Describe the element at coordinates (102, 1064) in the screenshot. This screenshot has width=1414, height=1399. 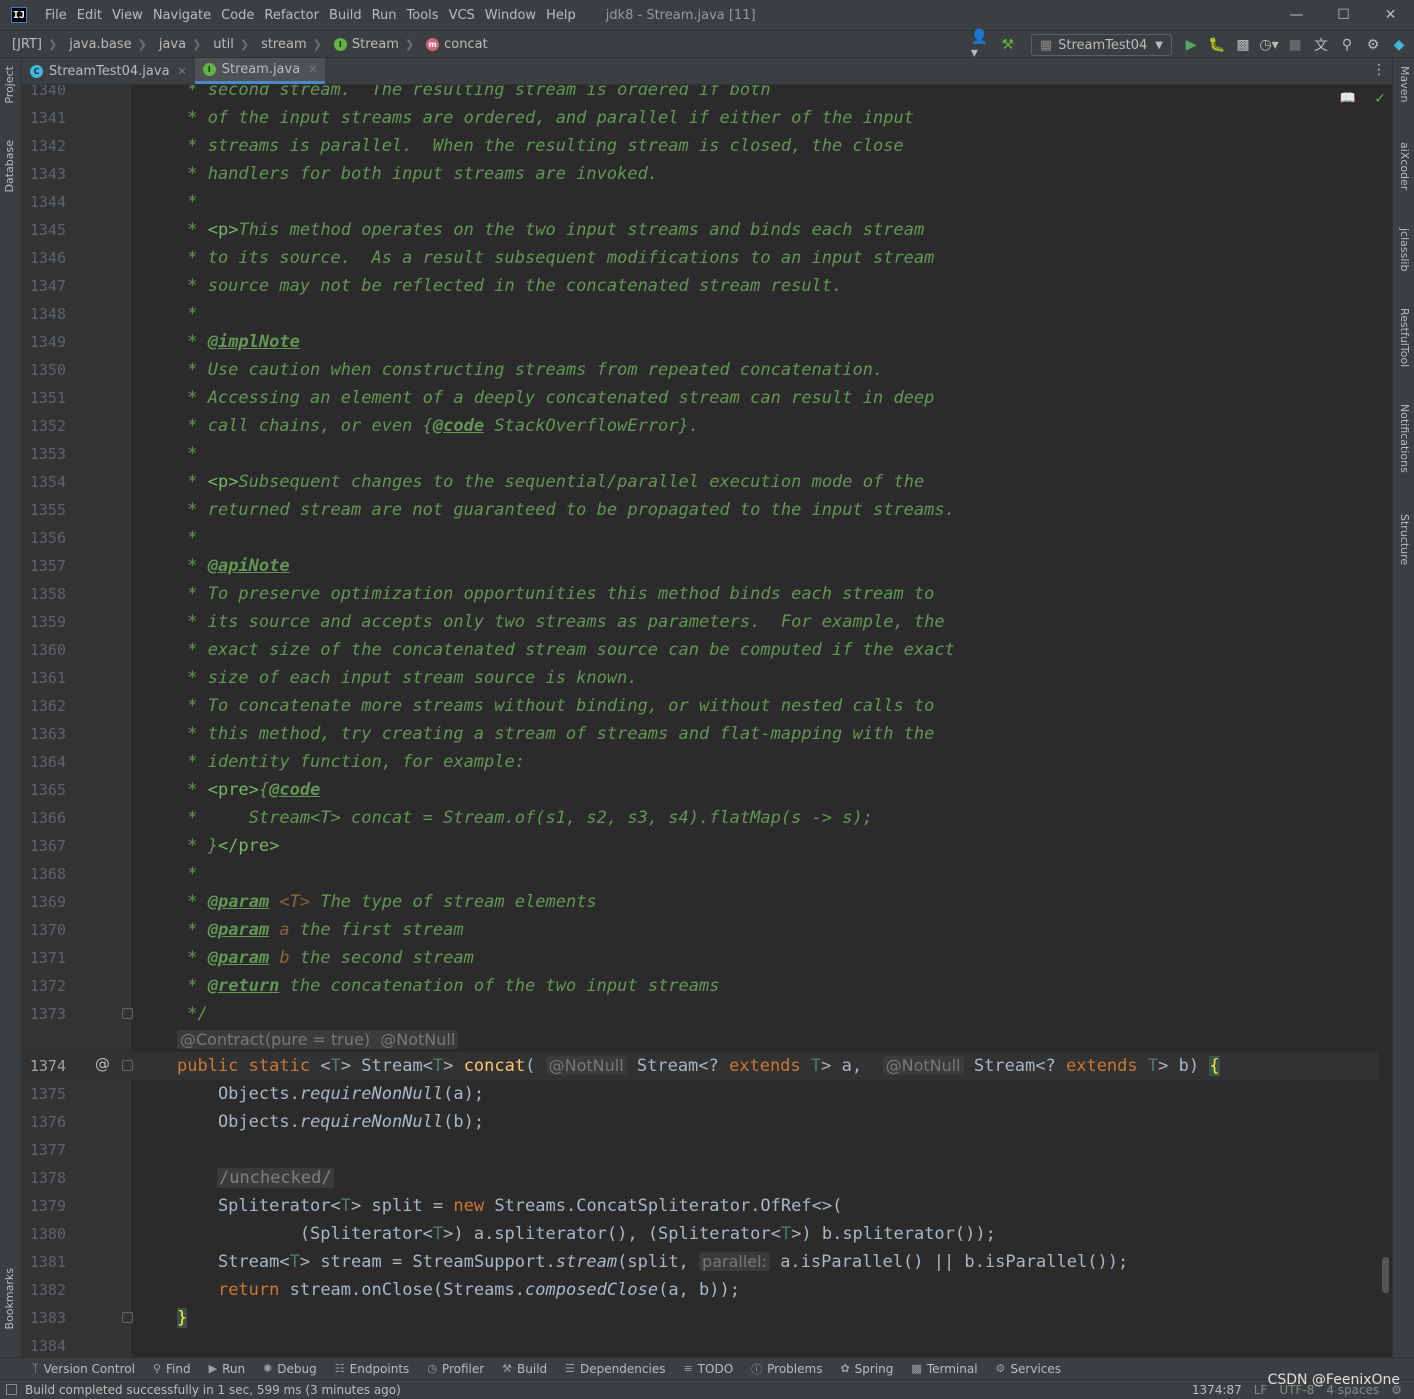
I see `implementation-marker-icon: @` at that location.